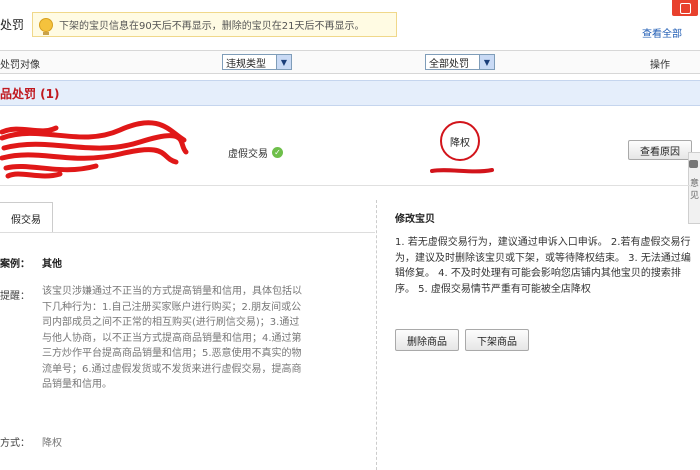  Describe the element at coordinates (685, 8) in the screenshot. I see `corner-icon` at that location.